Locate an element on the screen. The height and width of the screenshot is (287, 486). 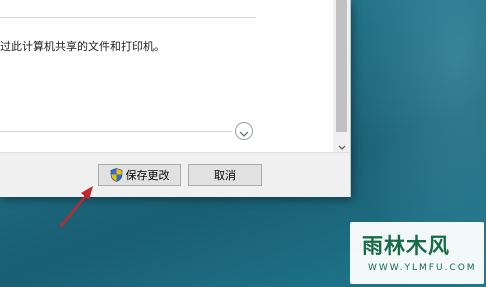
save-changes-label: 保存更改 is located at coordinates (147, 175).